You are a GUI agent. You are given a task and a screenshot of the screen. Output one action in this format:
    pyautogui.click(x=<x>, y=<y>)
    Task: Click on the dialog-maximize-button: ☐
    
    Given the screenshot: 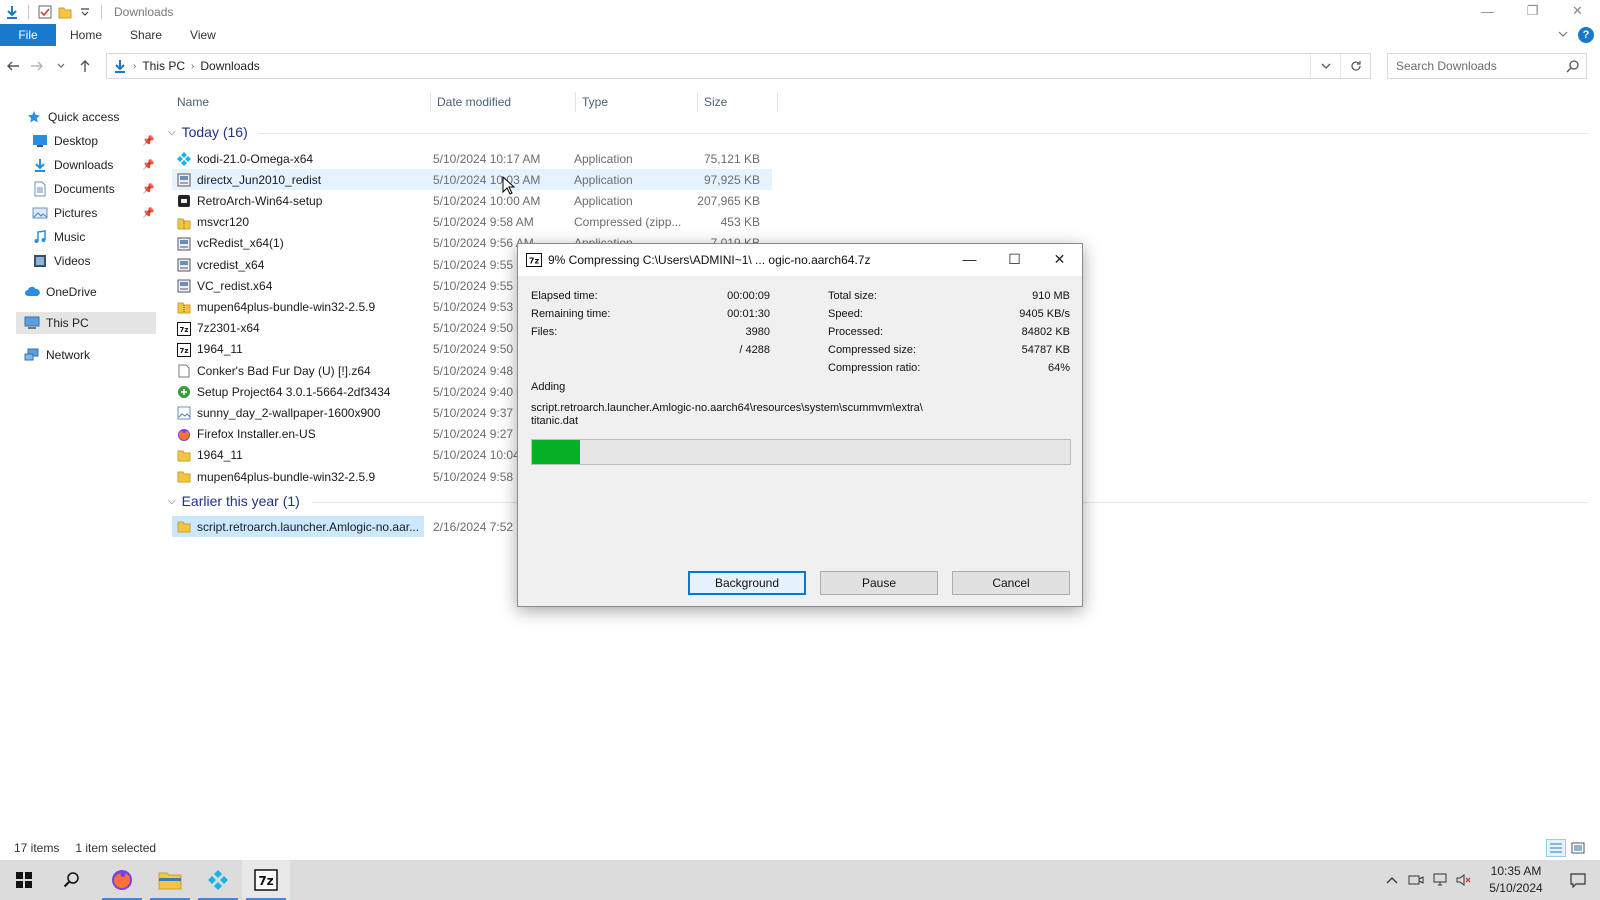 What is the action you would take?
    pyautogui.click(x=1014, y=259)
    